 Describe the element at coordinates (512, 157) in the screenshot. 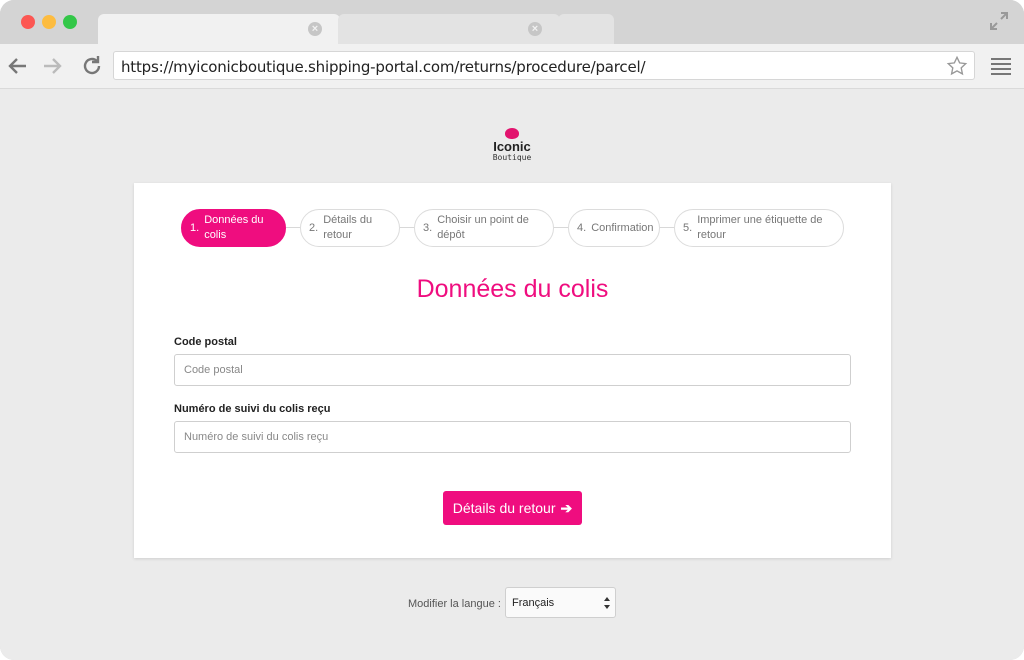

I see `logo-subtext: Boutique` at that location.